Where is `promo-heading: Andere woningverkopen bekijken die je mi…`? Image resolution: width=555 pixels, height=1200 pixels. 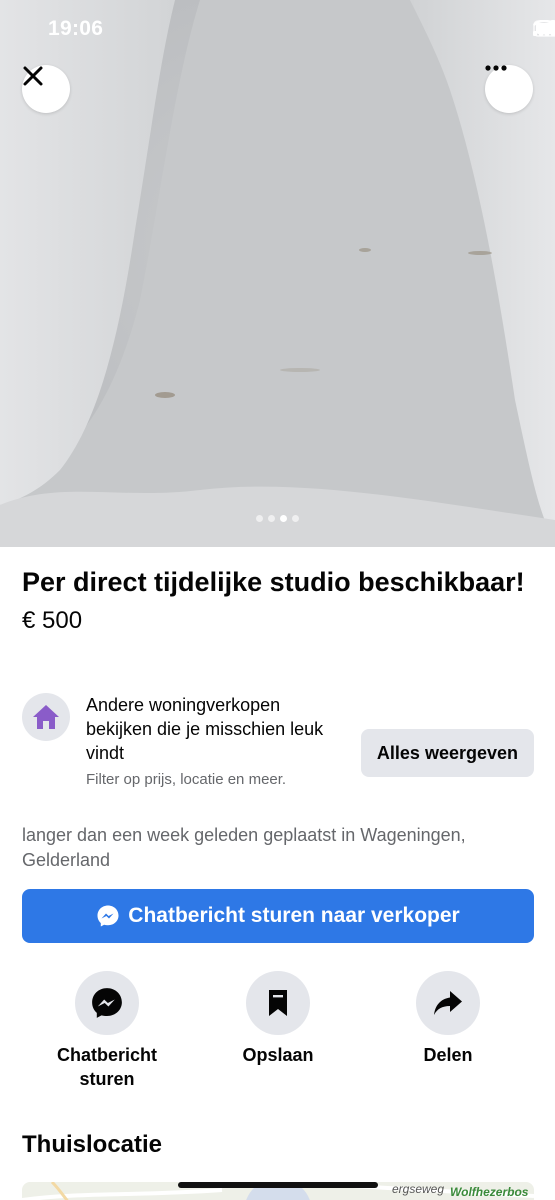 promo-heading: Andere woningverkopen bekijken die je mi… is located at coordinates (205, 729).